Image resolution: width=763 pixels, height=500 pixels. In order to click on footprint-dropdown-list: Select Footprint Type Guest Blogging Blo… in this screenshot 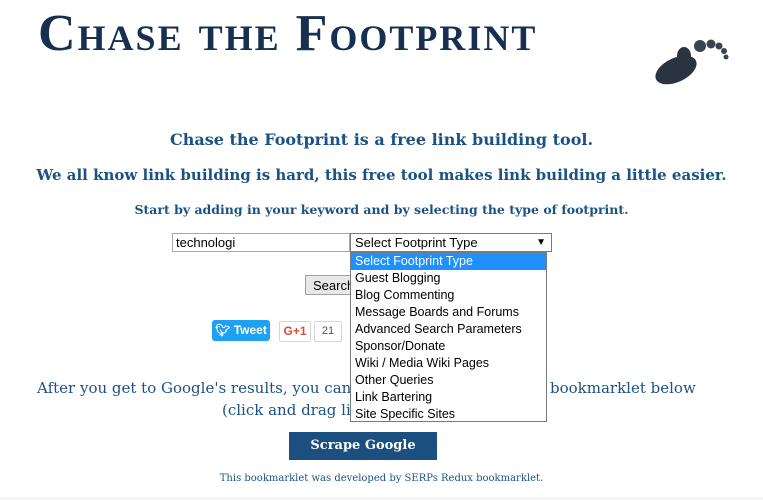, I will do `click(448, 337)`.